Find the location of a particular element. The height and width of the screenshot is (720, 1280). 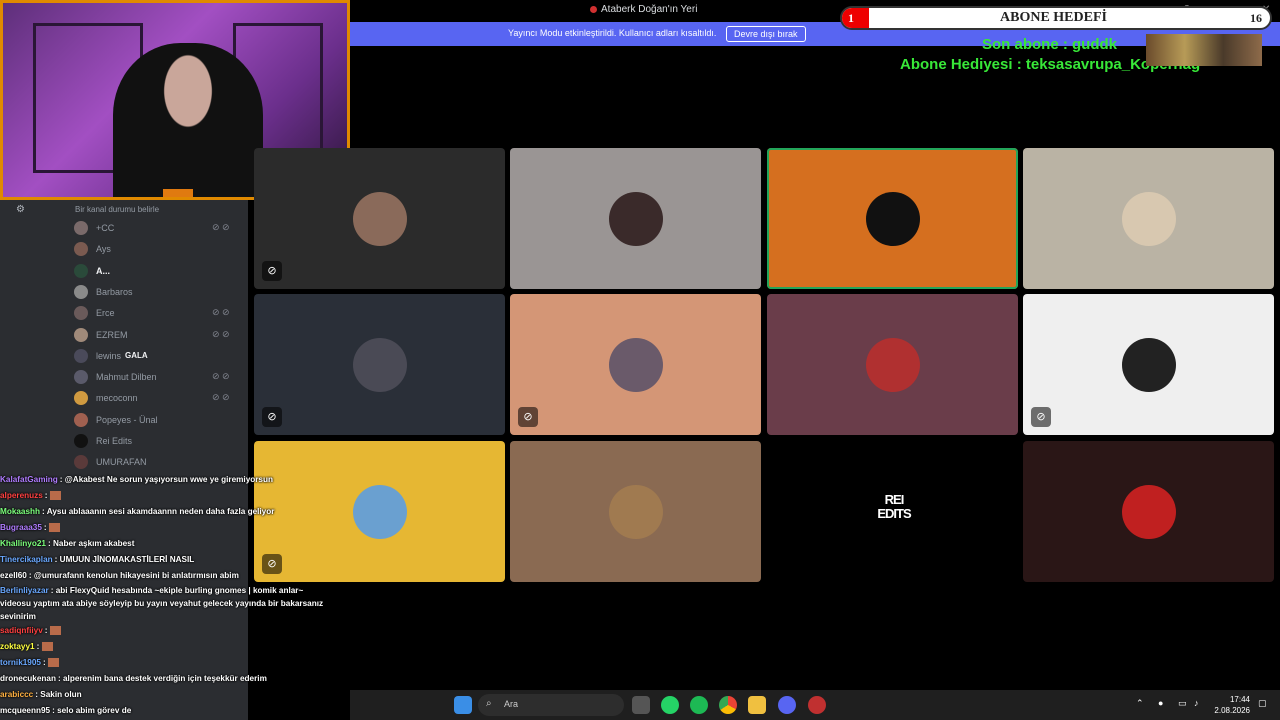

voice-member: Popeyes - Ünal is located at coordinates (116, 420).